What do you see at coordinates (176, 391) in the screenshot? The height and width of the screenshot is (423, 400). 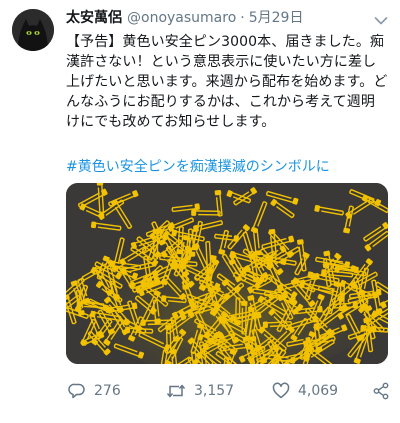 I see `retweet-icon` at bounding box center [176, 391].